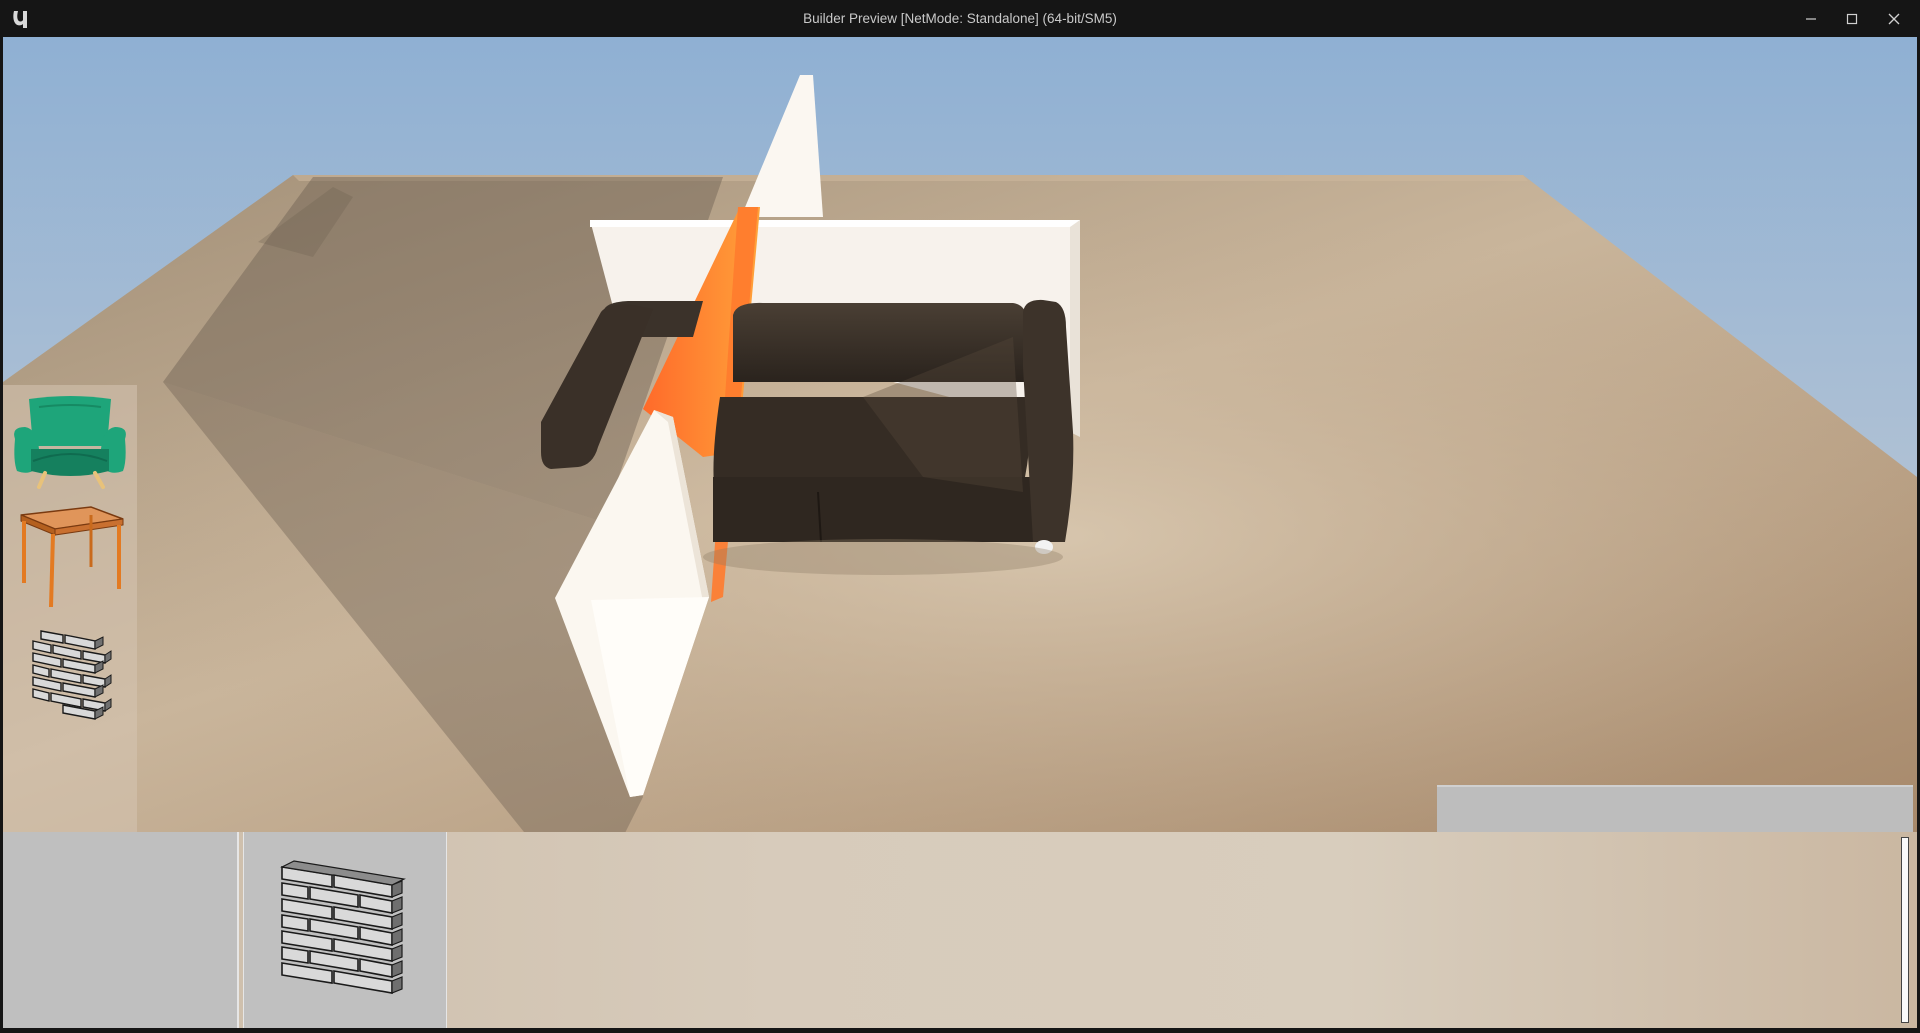 Image resolution: width=1920 pixels, height=1033 pixels. I want to click on armchair-icon, so click(70, 442).